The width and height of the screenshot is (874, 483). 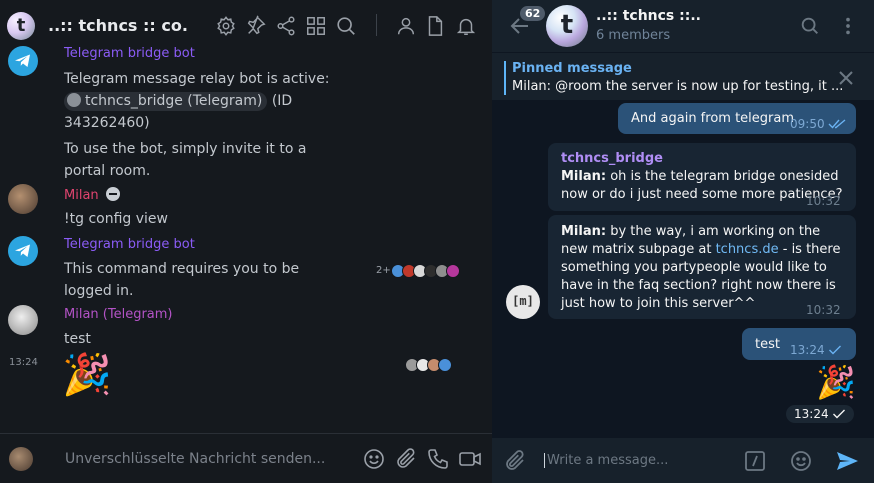 What do you see at coordinates (747, 249) in the screenshot?
I see `message-link: tchncs.de` at bounding box center [747, 249].